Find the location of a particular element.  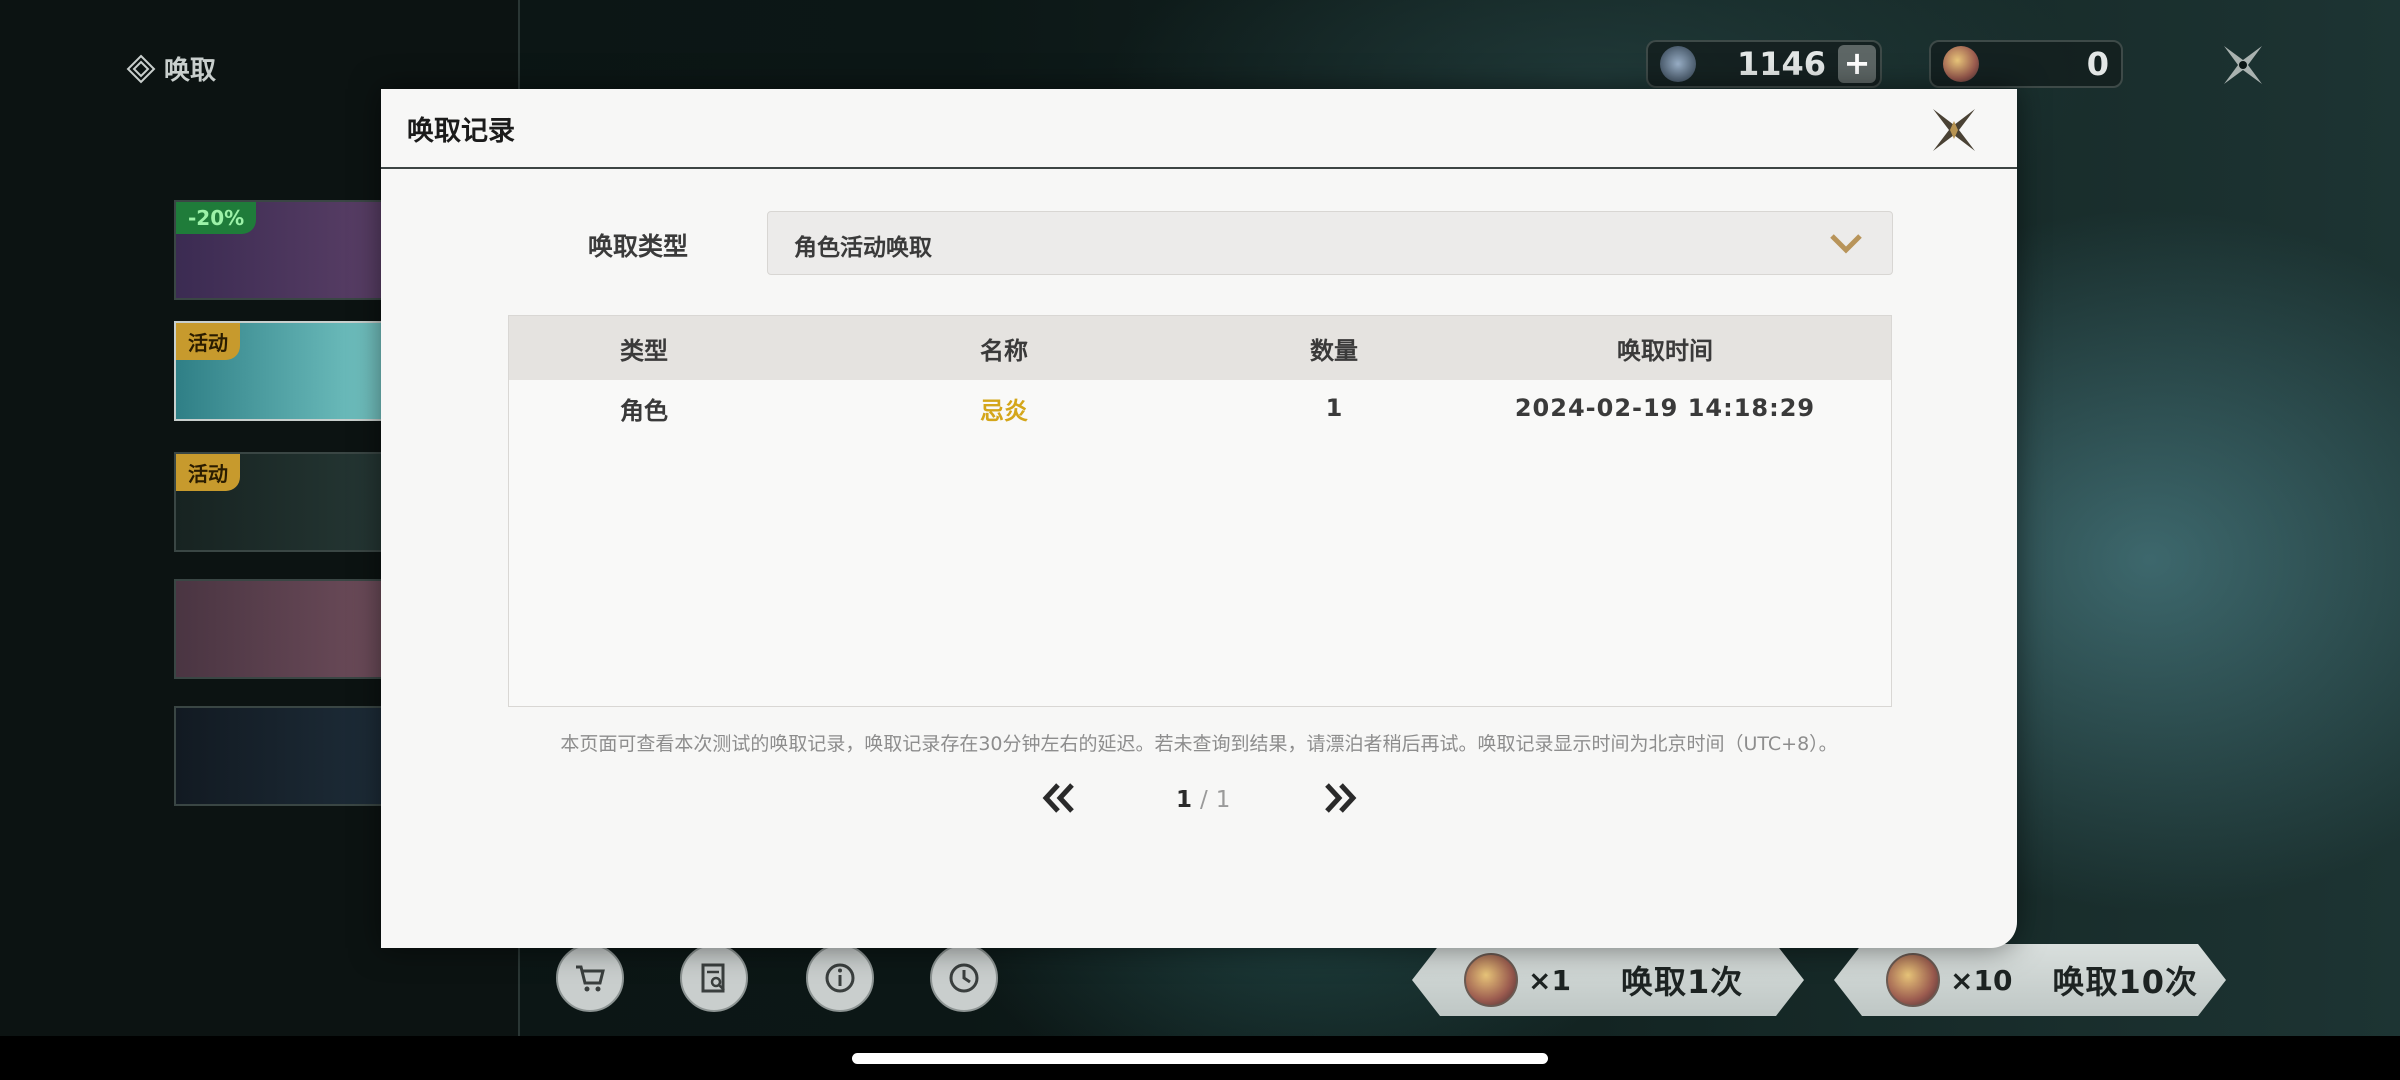

home-indicator is located at coordinates (1200, 1058).